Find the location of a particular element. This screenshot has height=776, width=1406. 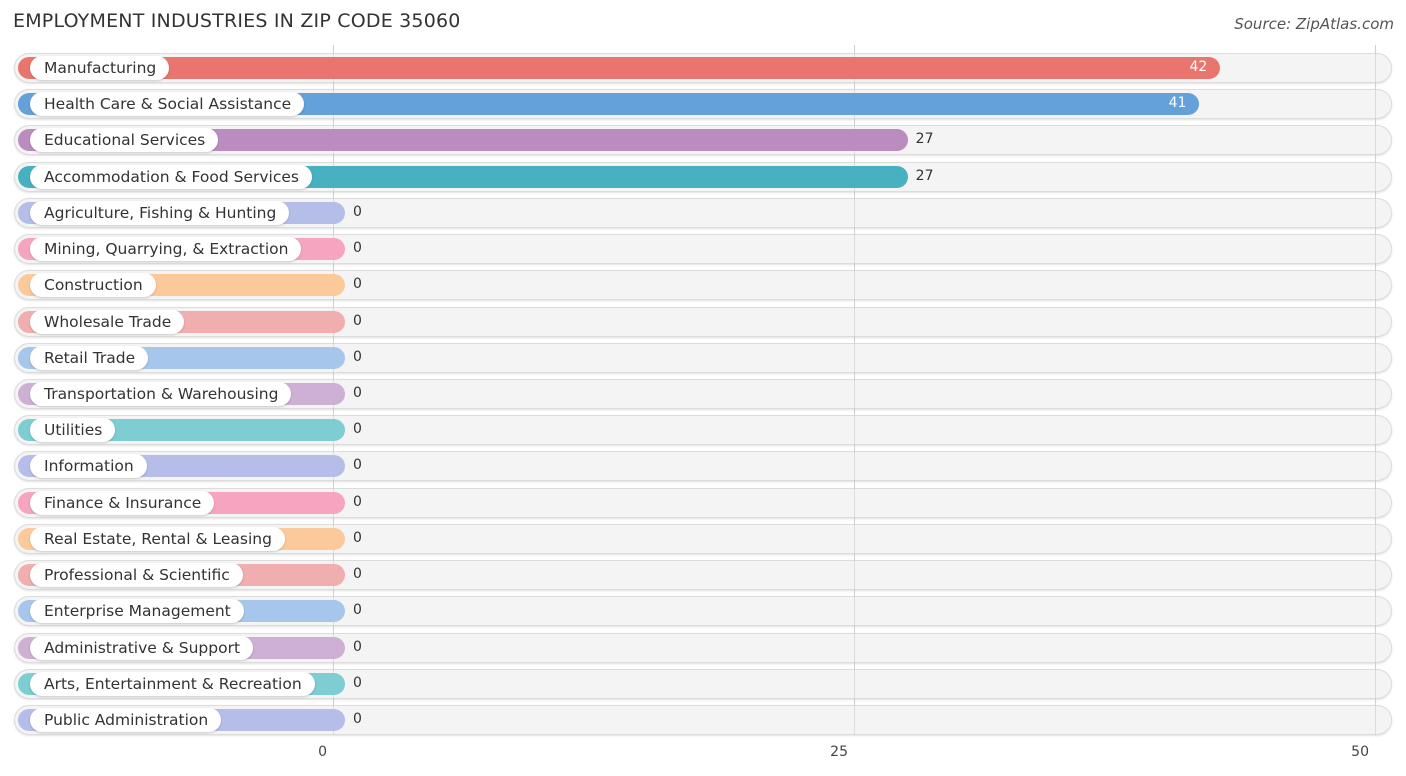

category-label: Agriculture, Fishing & Hunting is located at coordinates (160, 212).